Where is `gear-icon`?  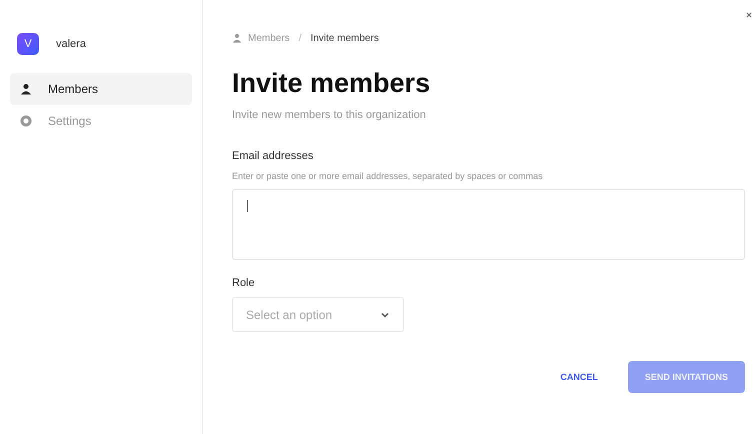
gear-icon is located at coordinates (26, 121).